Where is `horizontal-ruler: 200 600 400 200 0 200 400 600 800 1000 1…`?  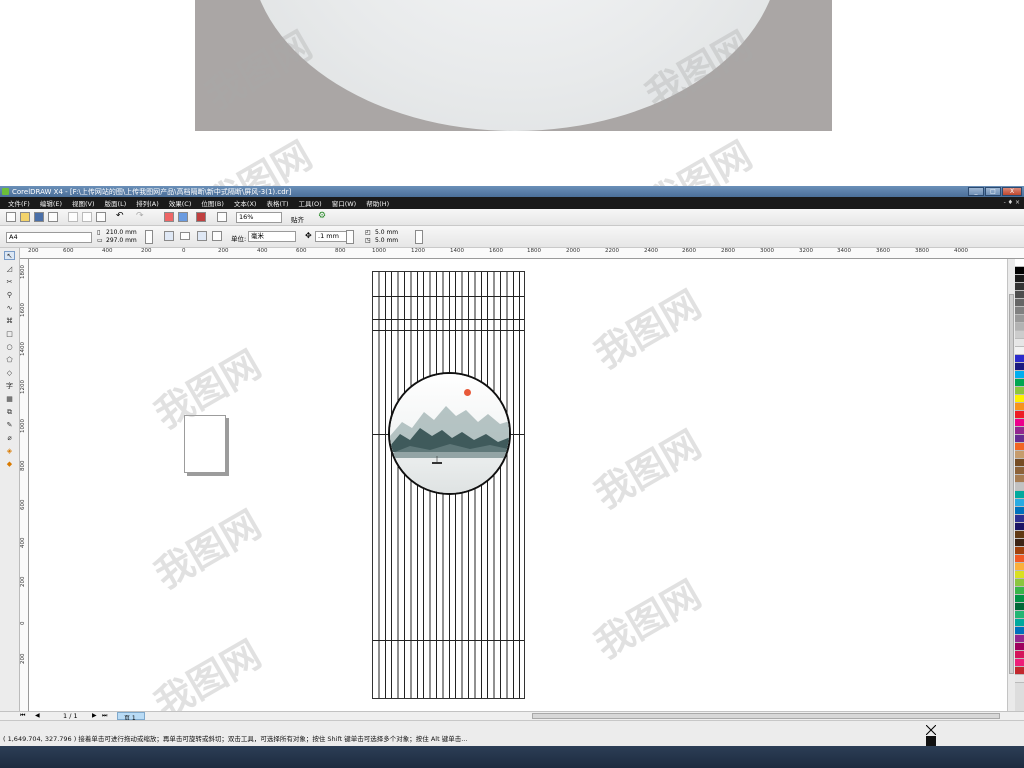
horizontal-ruler: 200 600 400 200 0 200 400 600 800 1000 1… is located at coordinates (522, 253).